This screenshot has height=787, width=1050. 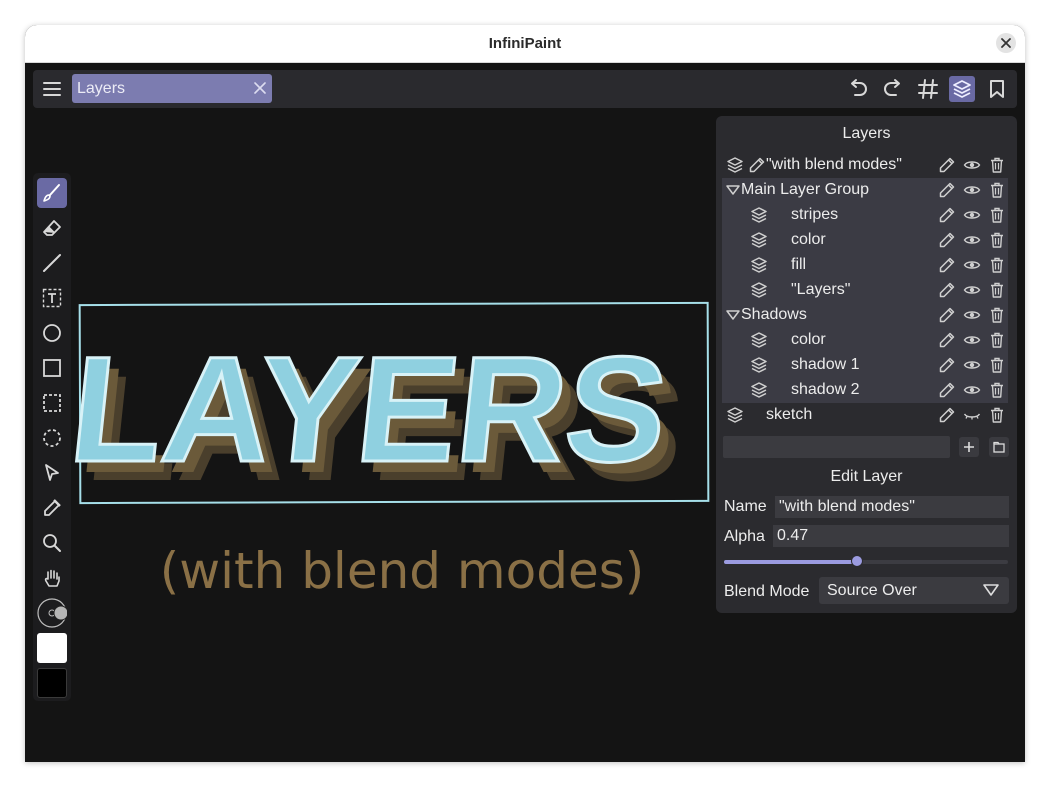 I want to click on close-icon, so click(x=260, y=88).